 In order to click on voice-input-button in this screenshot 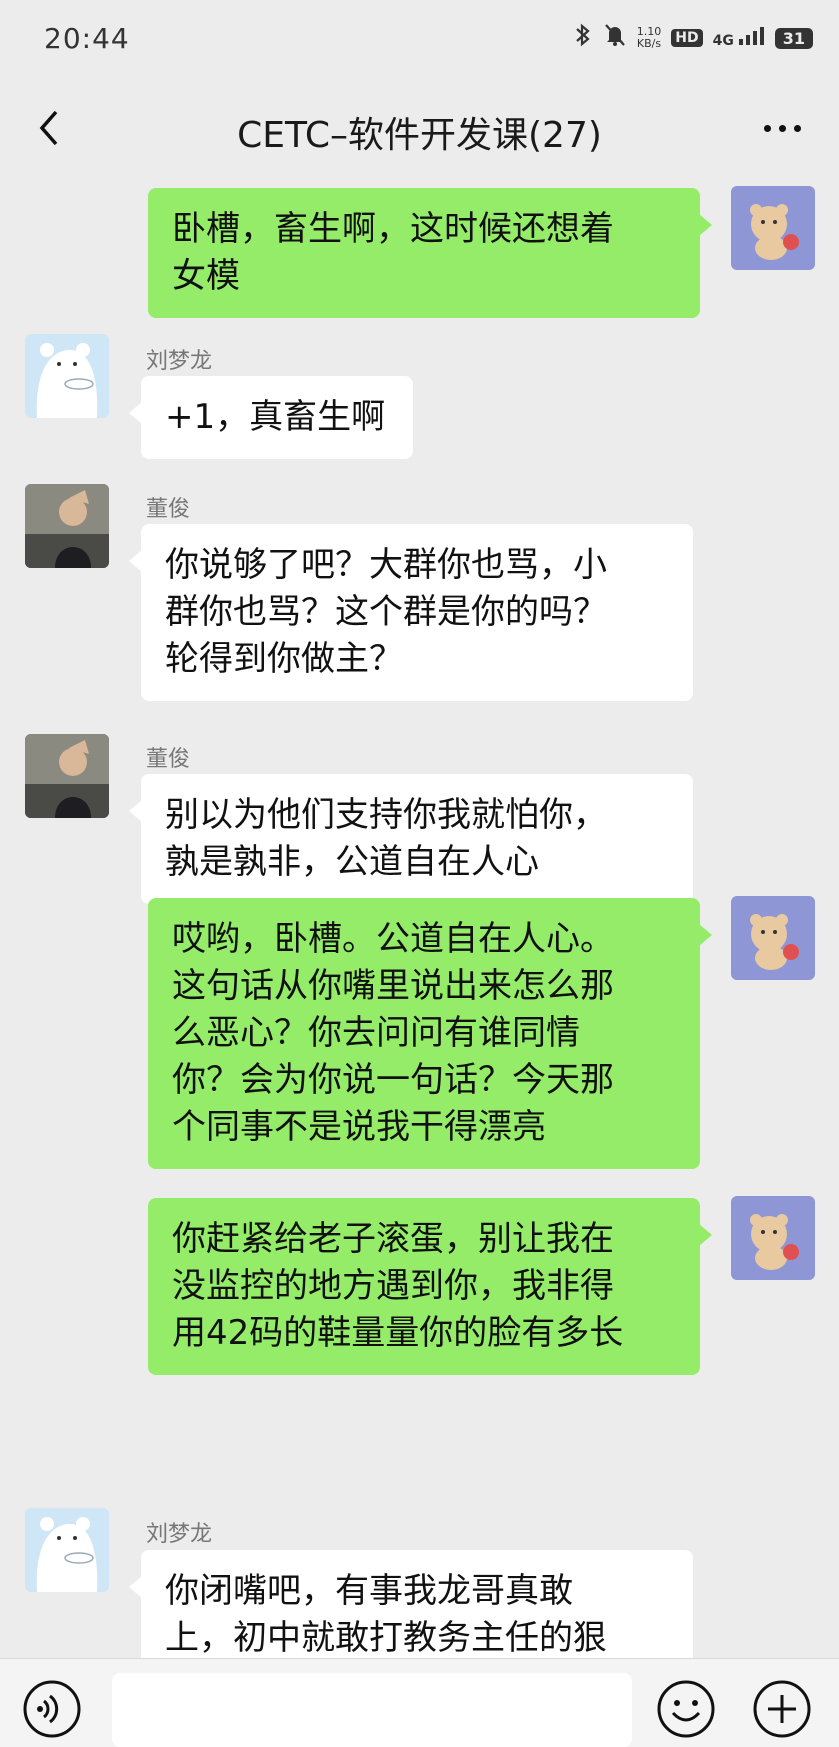, I will do `click(52, 1709)`.